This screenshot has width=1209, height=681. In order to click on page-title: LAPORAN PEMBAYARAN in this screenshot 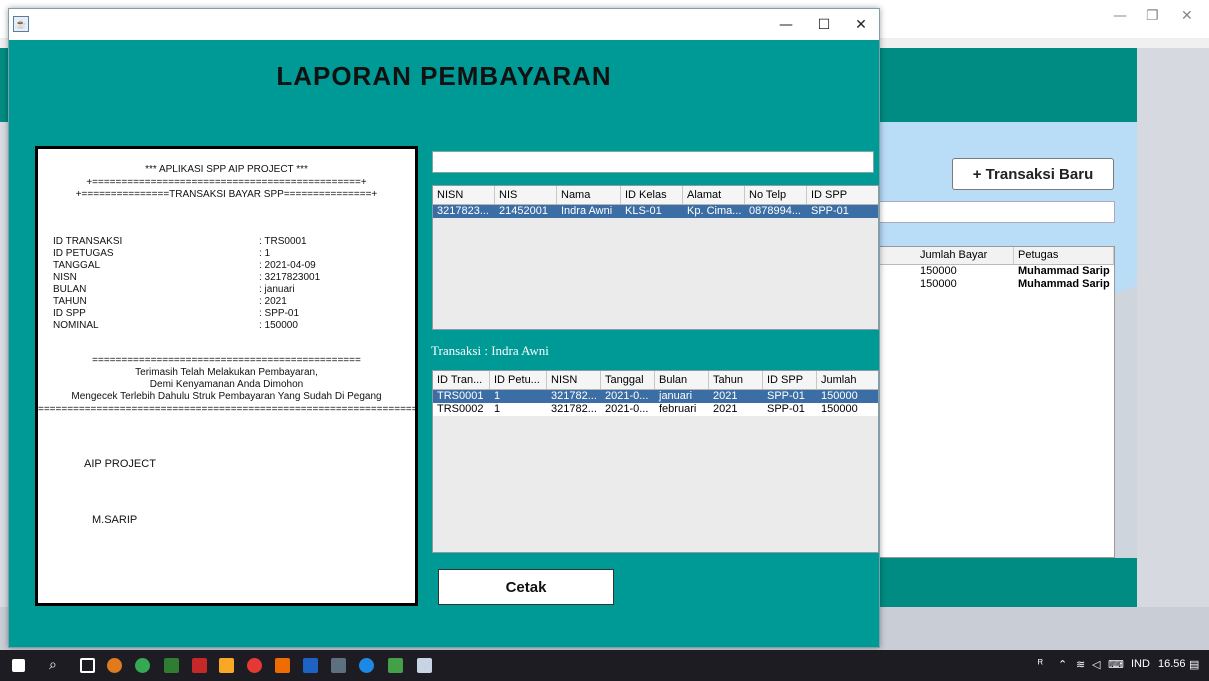, I will do `click(444, 76)`.